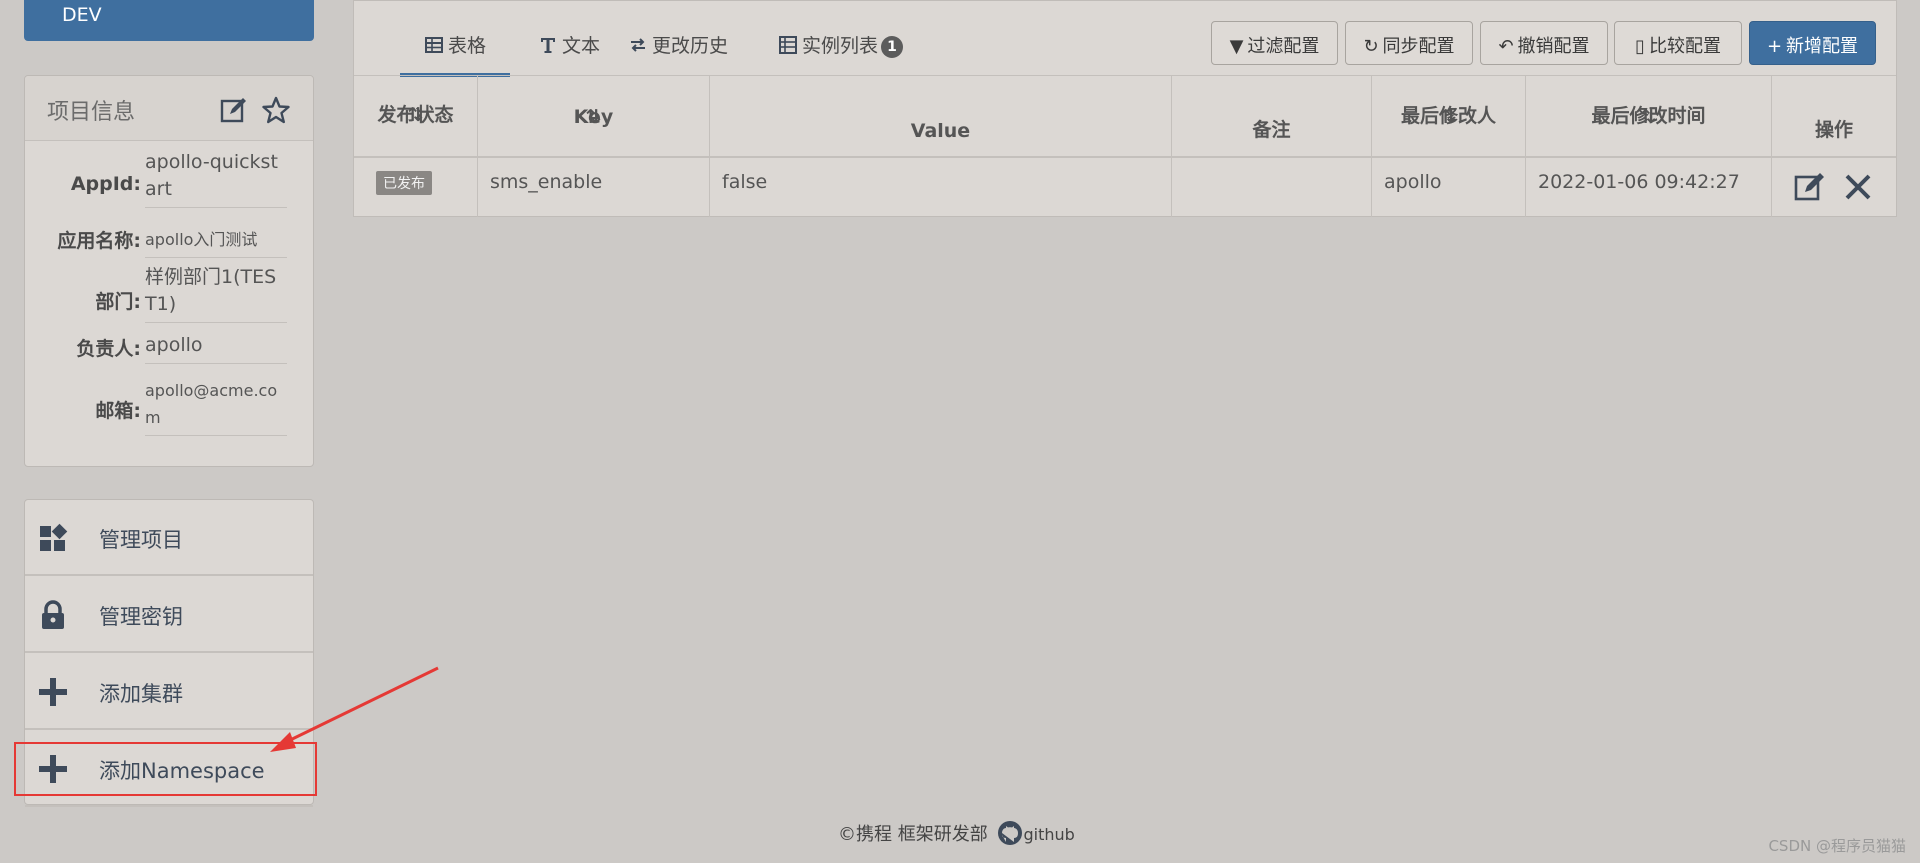 The height and width of the screenshot is (863, 1920). Describe the element at coordinates (1858, 187) in the screenshot. I see `delete-icon` at that location.